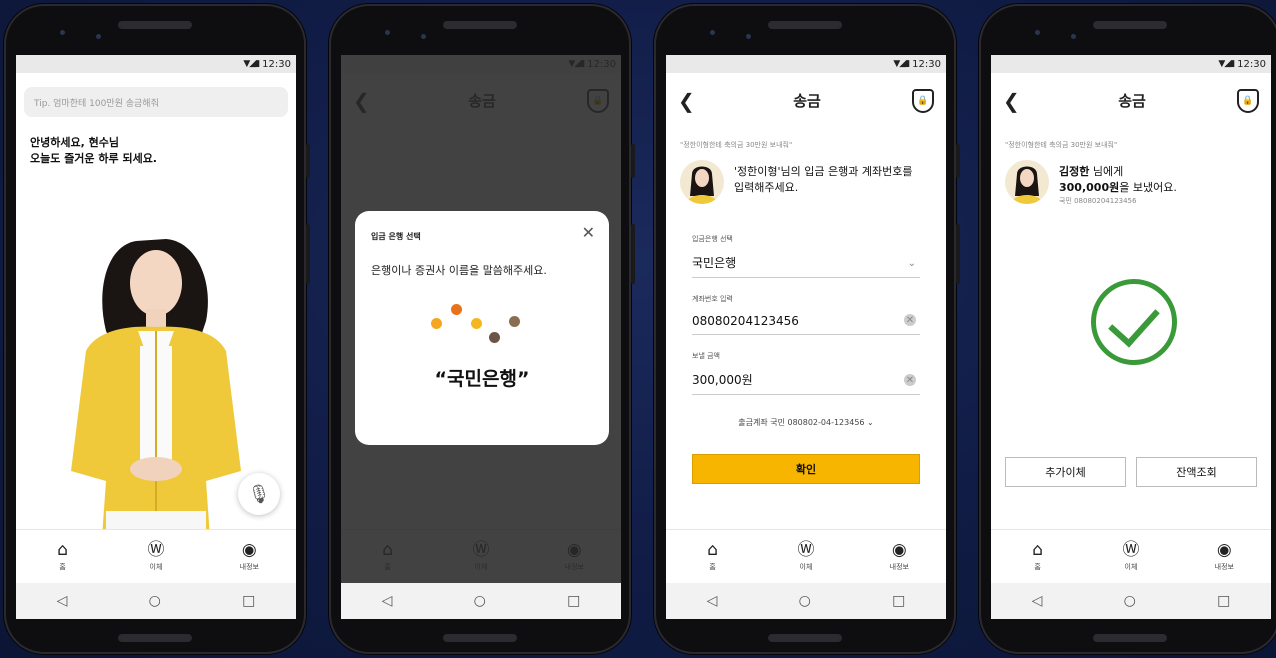 This screenshot has height=658, width=1276. What do you see at coordinates (1224, 566) in the screenshot?
I see `tab-label: 내정보` at bounding box center [1224, 566].